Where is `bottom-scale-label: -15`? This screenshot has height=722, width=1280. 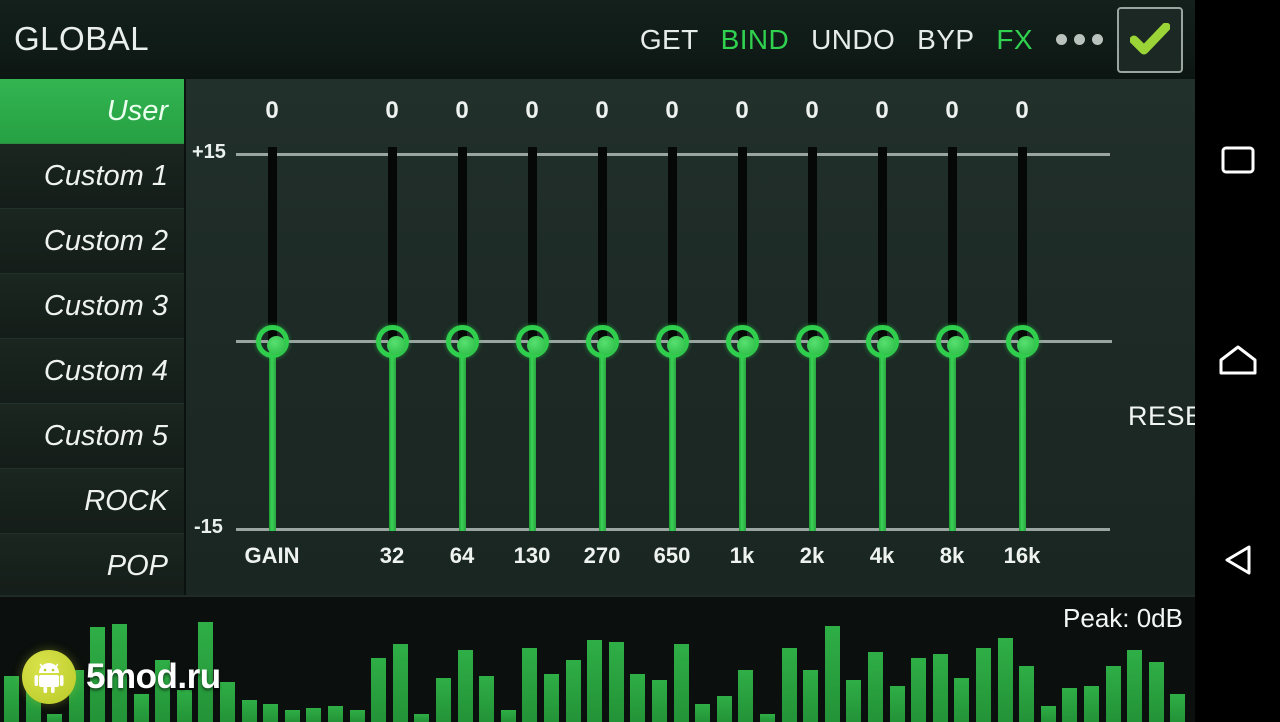 bottom-scale-label: -15 is located at coordinates (208, 527).